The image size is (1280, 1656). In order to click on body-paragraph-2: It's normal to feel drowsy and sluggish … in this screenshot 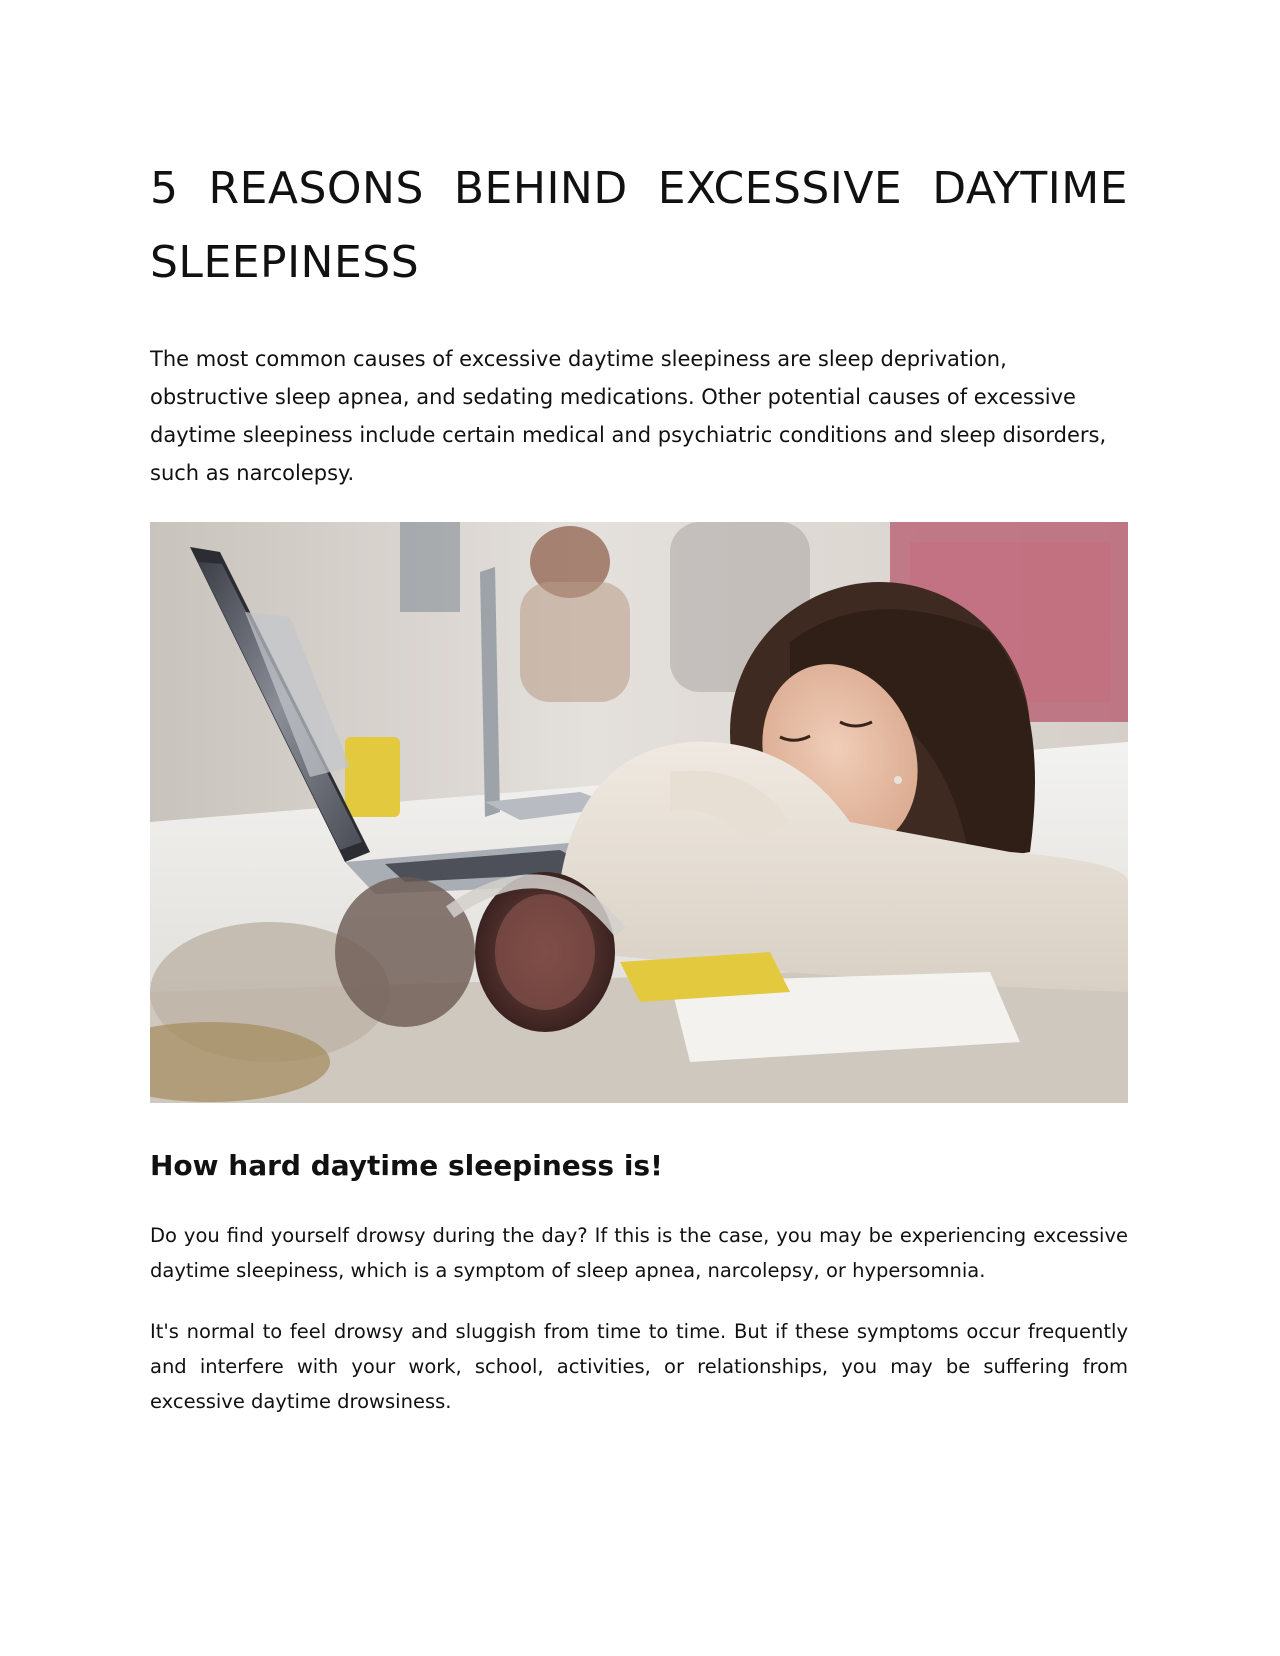, I will do `click(639, 1366)`.